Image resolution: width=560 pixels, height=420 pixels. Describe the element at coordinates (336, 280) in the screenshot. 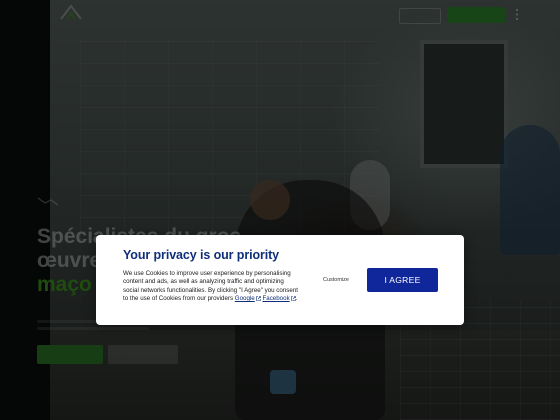

I see `customize-button: Customize` at that location.